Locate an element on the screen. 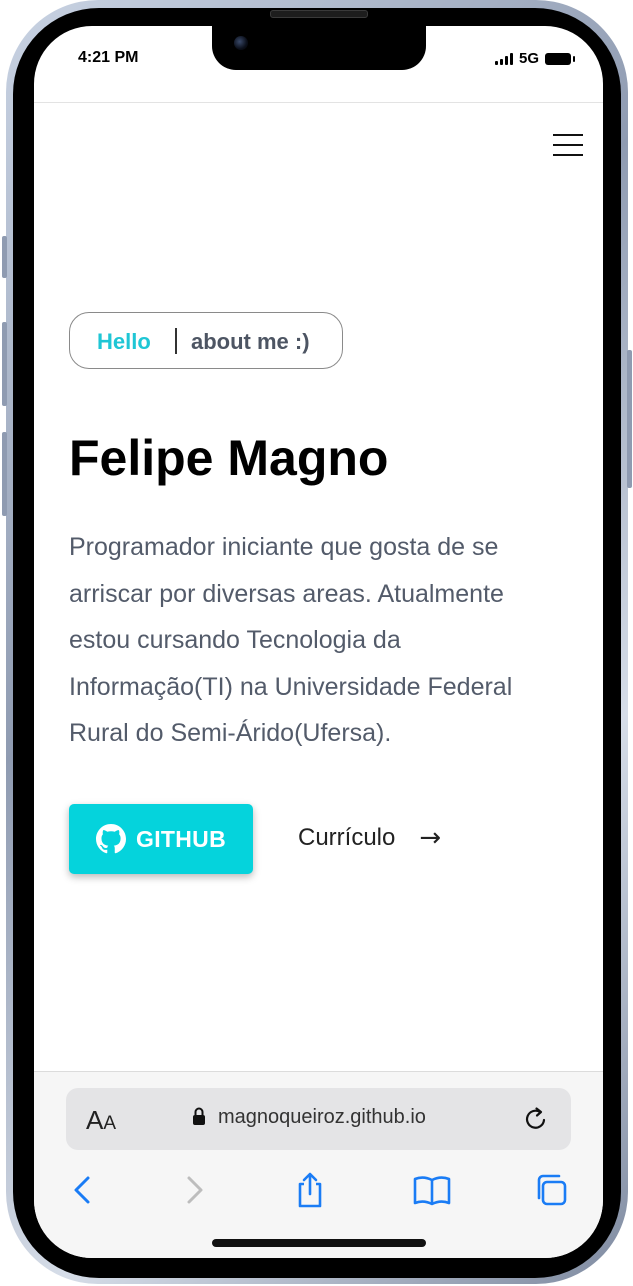  url-text: magnoqueiroz.github.io is located at coordinates (322, 1117).